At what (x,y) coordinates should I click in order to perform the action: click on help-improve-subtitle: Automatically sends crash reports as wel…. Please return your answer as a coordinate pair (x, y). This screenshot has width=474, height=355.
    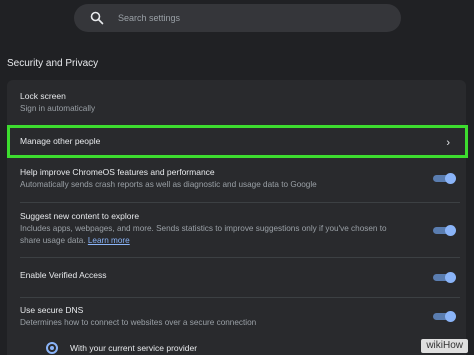
    Looking at the image, I should click on (168, 184).